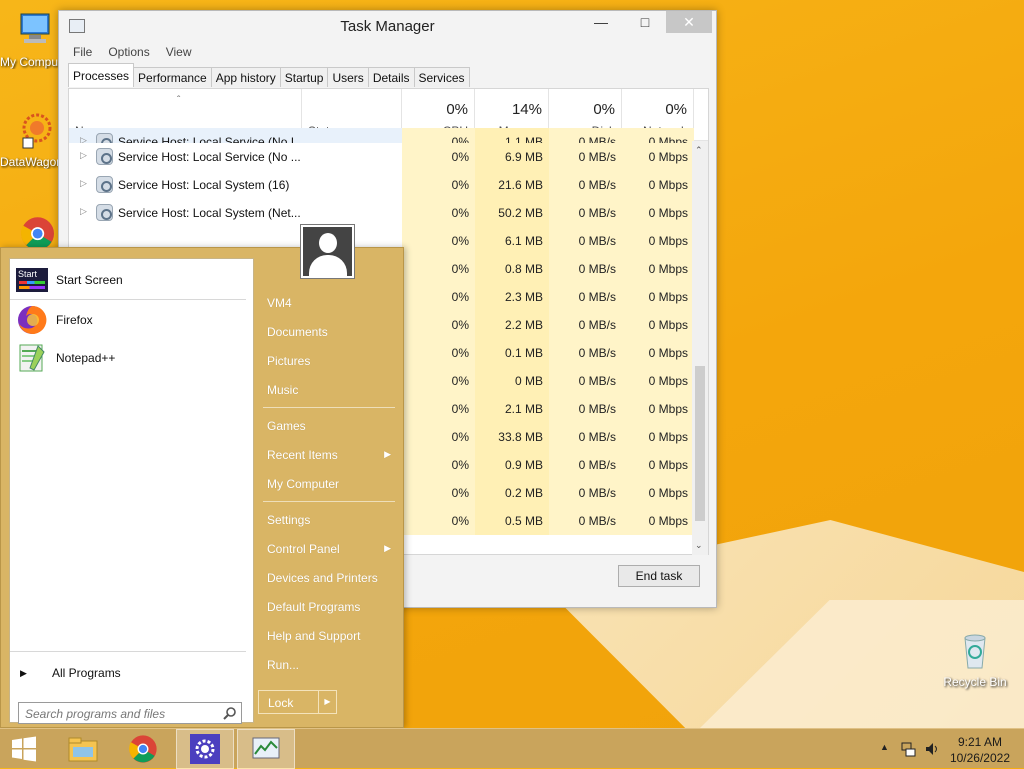  I want to click on scroll-down-icon: ⌄, so click(699, 545).